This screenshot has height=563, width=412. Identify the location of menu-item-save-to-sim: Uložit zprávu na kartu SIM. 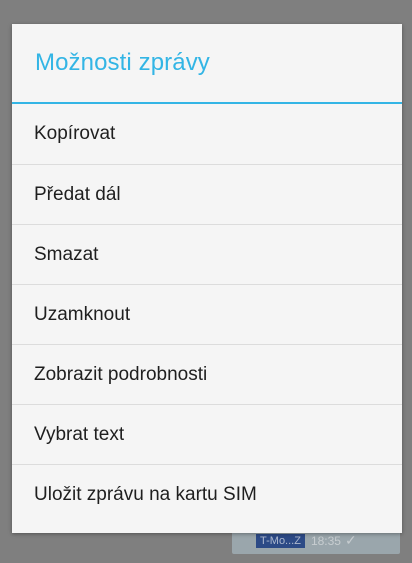
(207, 495).